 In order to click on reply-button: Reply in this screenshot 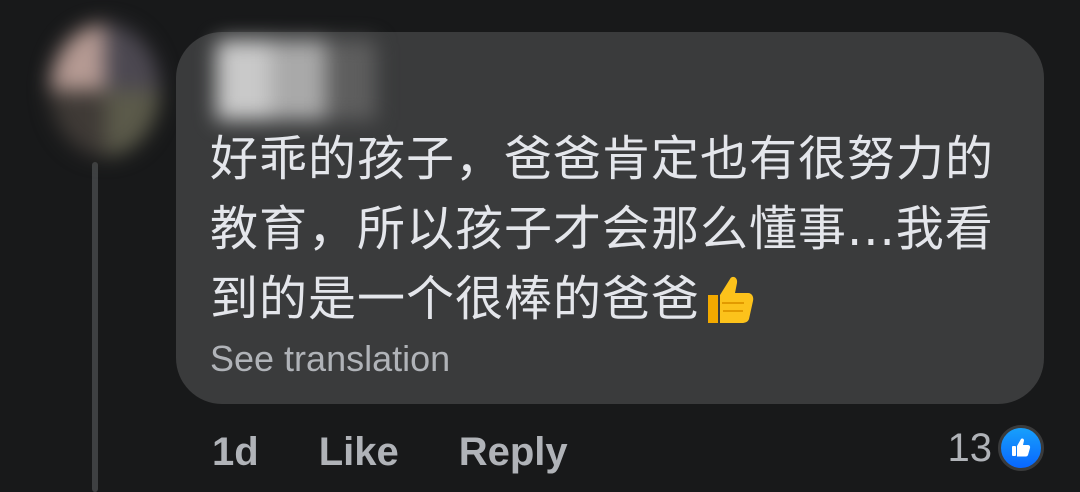, I will do `click(513, 452)`.